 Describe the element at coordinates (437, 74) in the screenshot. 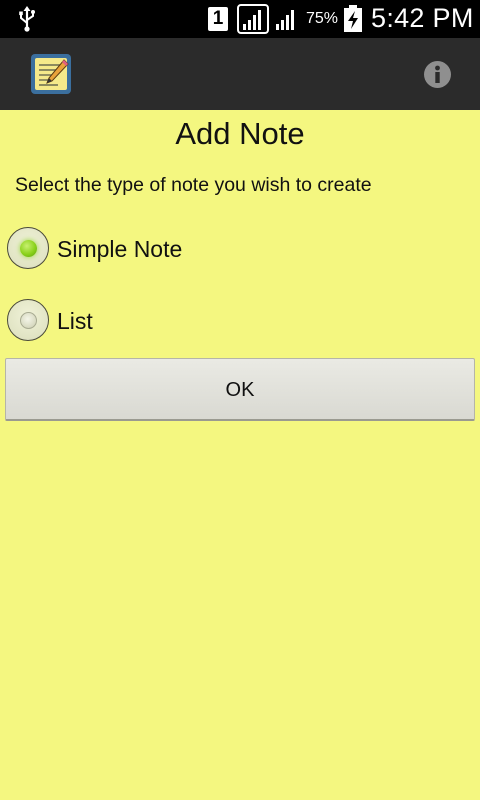

I see `info-icon` at that location.